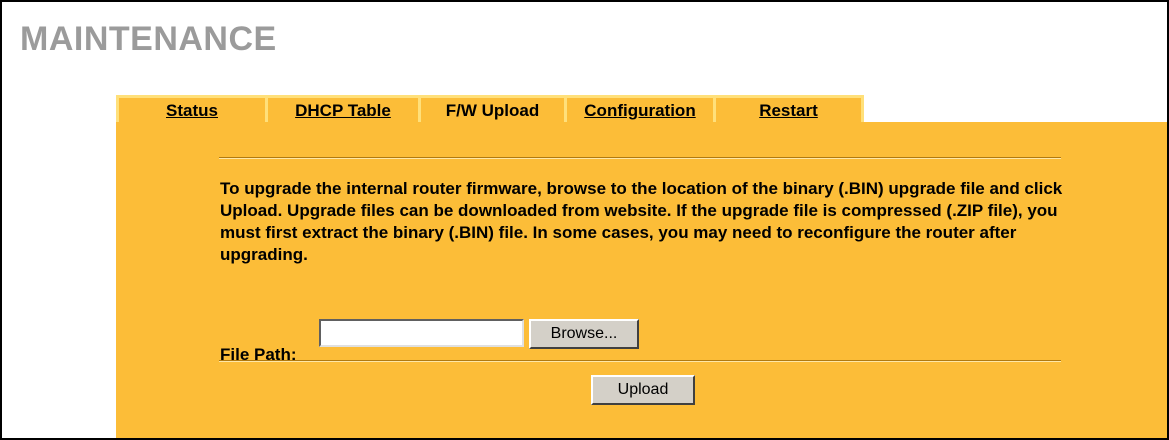  I want to click on tab-configuration: Configuration, so click(641, 111).